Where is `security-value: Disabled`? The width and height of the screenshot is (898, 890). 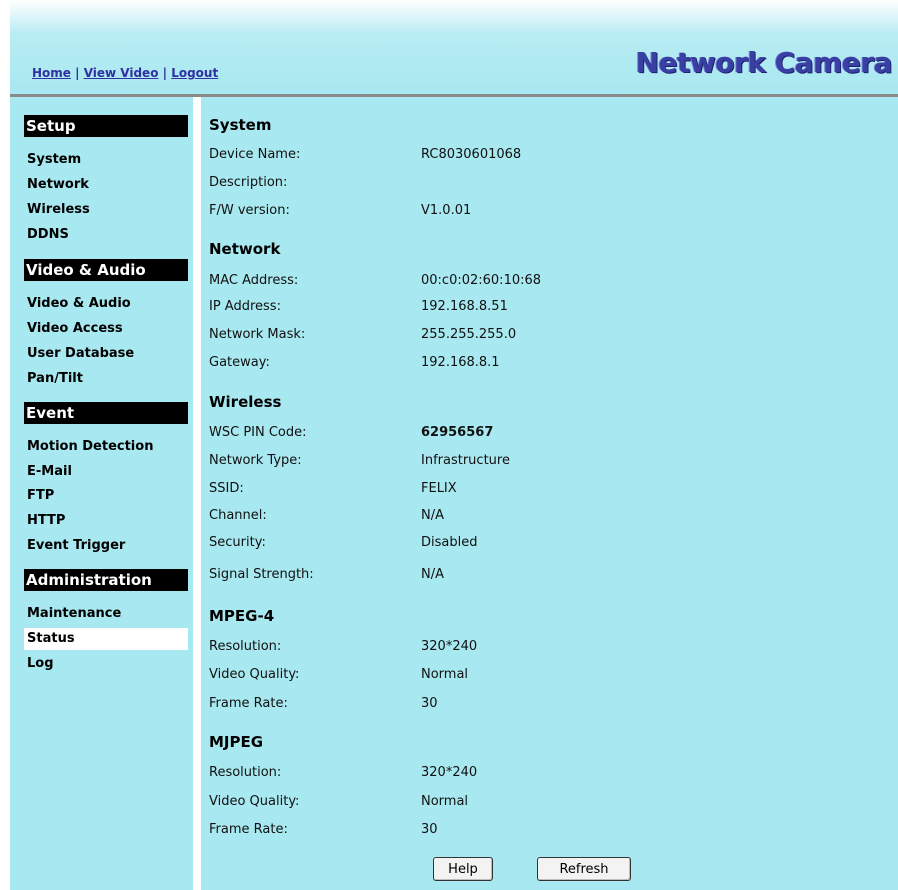
security-value: Disabled is located at coordinates (449, 542).